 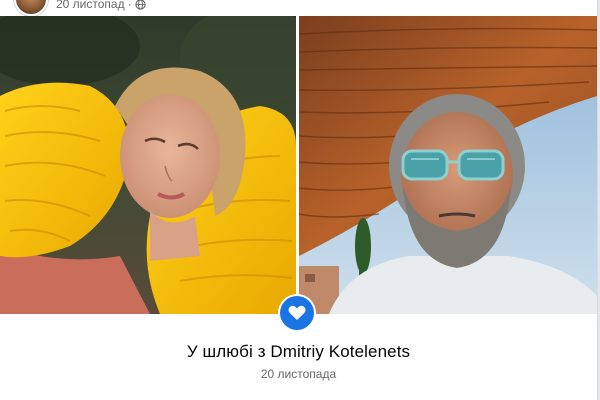 I want to click on heart-icon, so click(x=297, y=312).